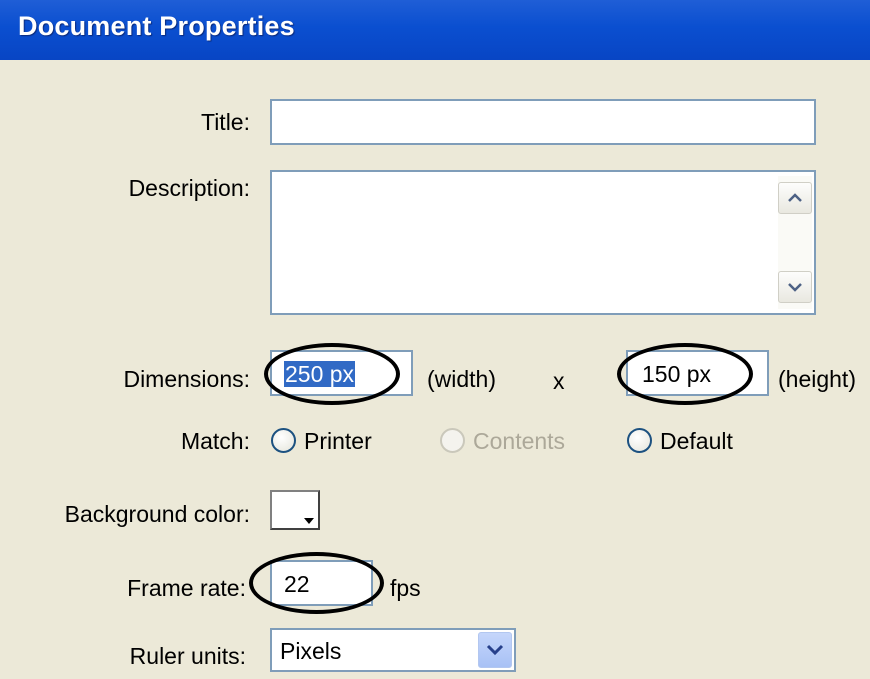  I want to click on match-contents-label: Contents, so click(519, 441).